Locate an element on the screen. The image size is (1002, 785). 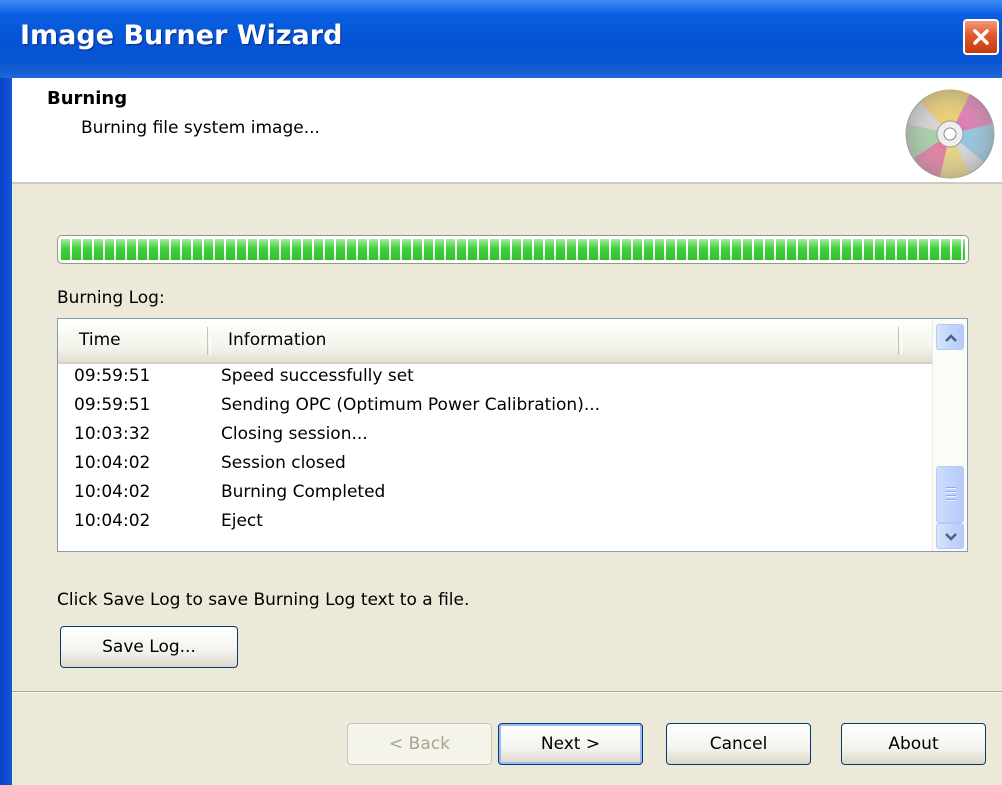
log-information: Speed successfully set is located at coordinates (317, 376).